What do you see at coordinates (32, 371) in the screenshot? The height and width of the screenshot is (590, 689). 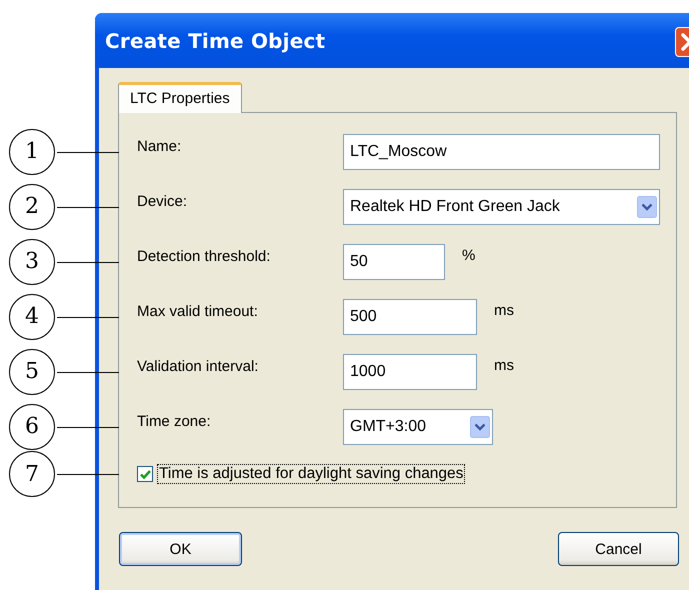 I see `callout-number: 5` at bounding box center [32, 371].